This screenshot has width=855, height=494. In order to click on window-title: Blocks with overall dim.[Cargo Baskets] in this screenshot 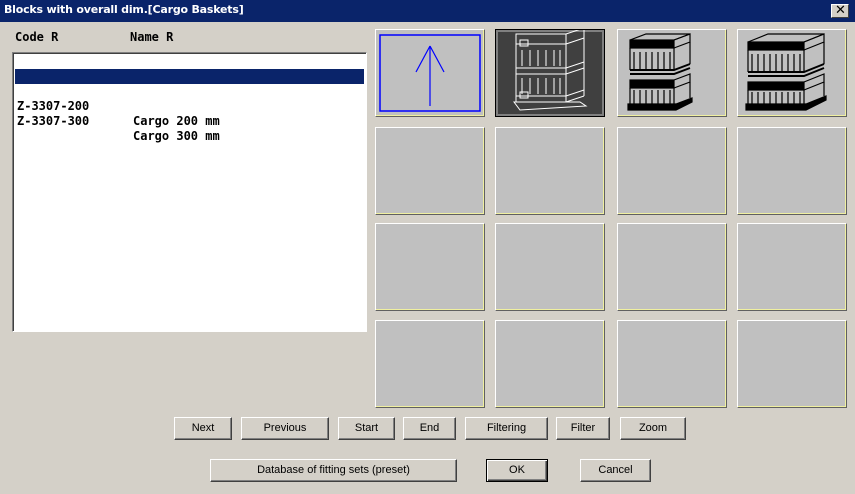, I will do `click(124, 9)`.